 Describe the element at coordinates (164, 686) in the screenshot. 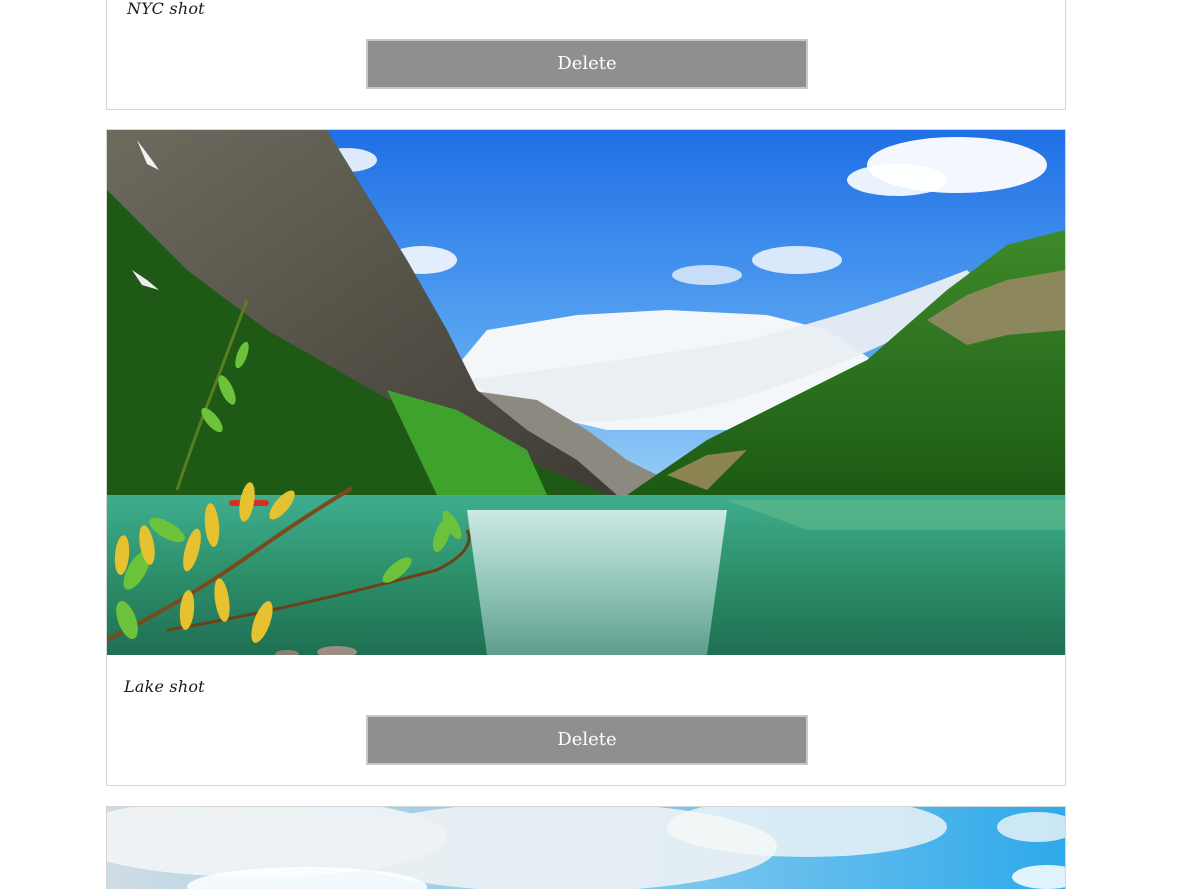

I see `post-caption: Lake shot` at that location.